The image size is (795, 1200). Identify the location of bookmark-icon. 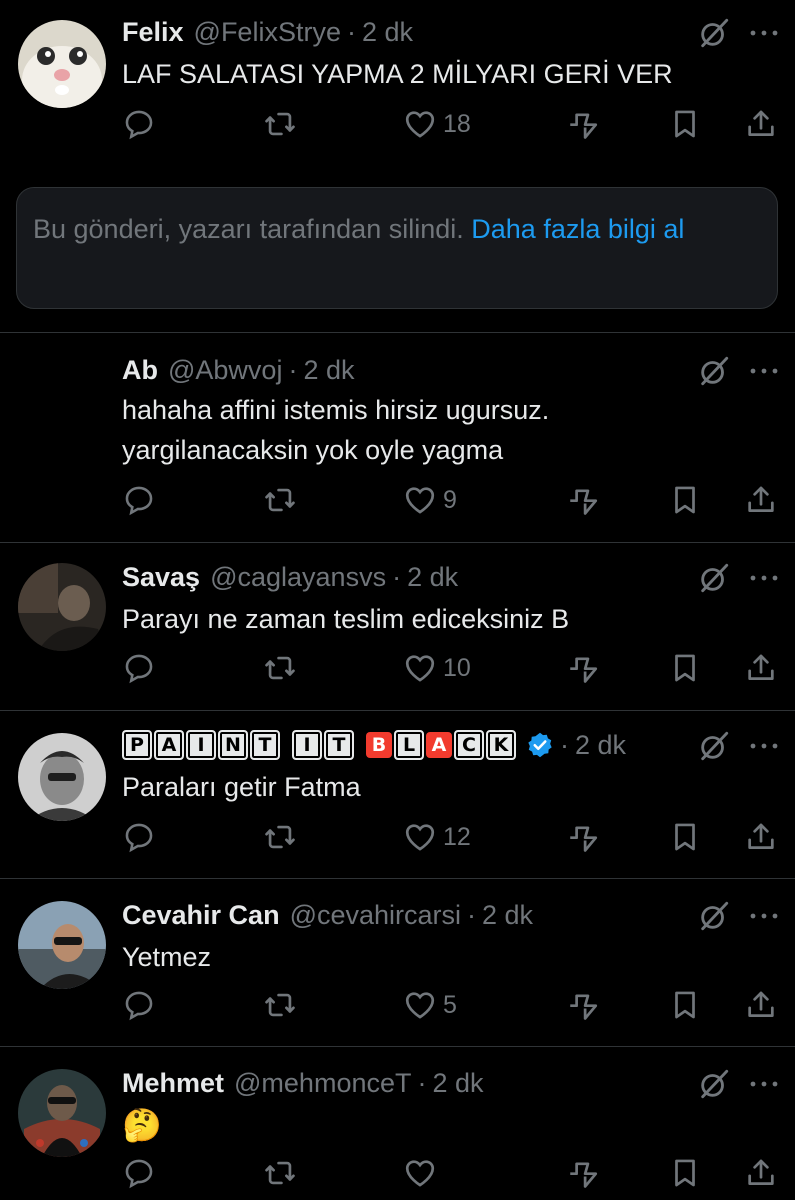
(685, 837).